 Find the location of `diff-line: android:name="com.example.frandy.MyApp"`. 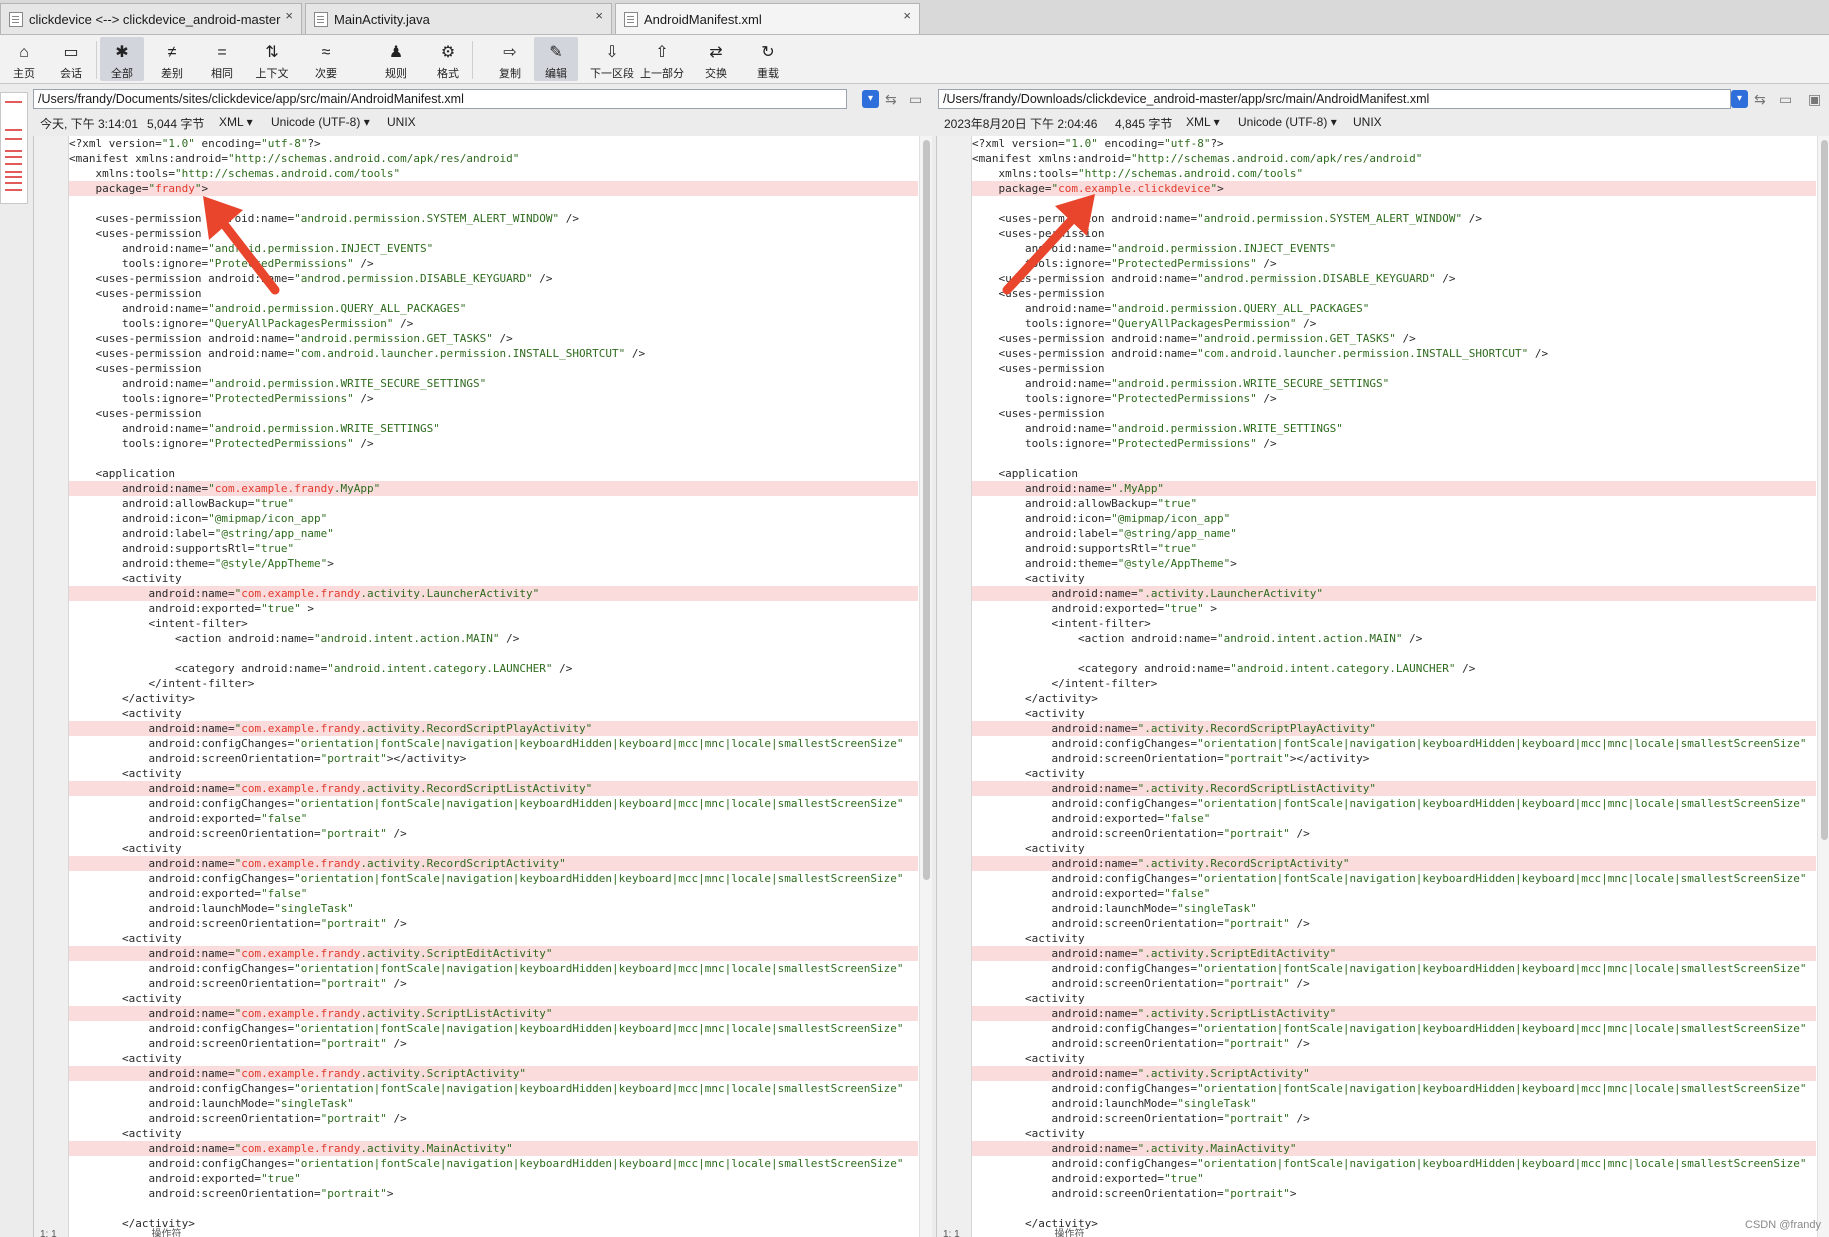

diff-line: android:name="com.example.frandy.MyApp" is located at coordinates (493, 488).